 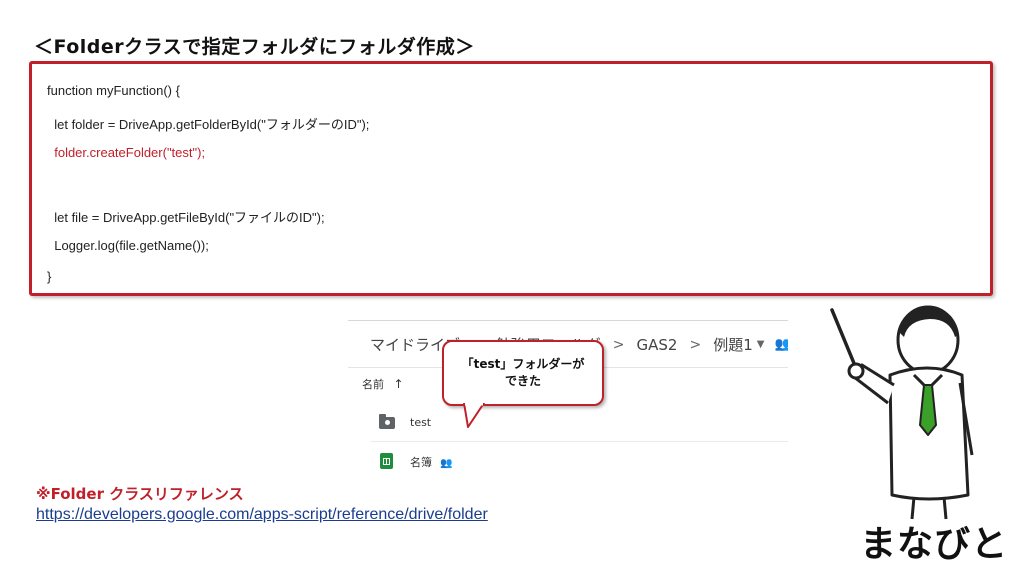 I want to click on speech-bubble: 「test」フォルダーが できた, so click(x=523, y=373).